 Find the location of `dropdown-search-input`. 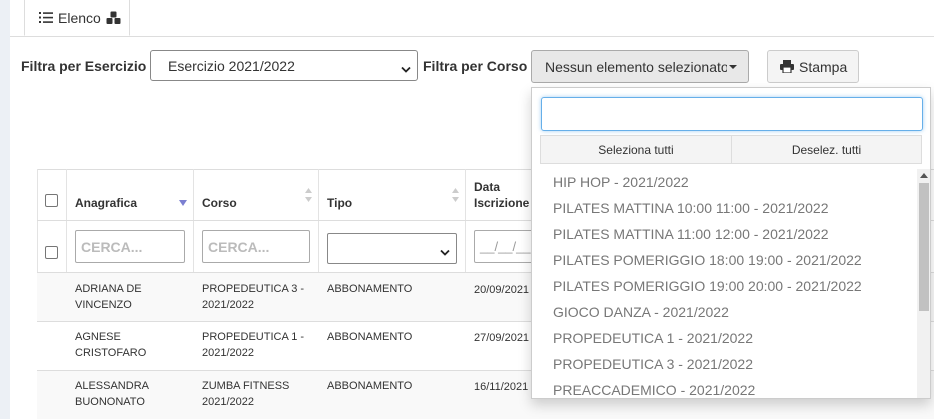

dropdown-search-input is located at coordinates (732, 114).